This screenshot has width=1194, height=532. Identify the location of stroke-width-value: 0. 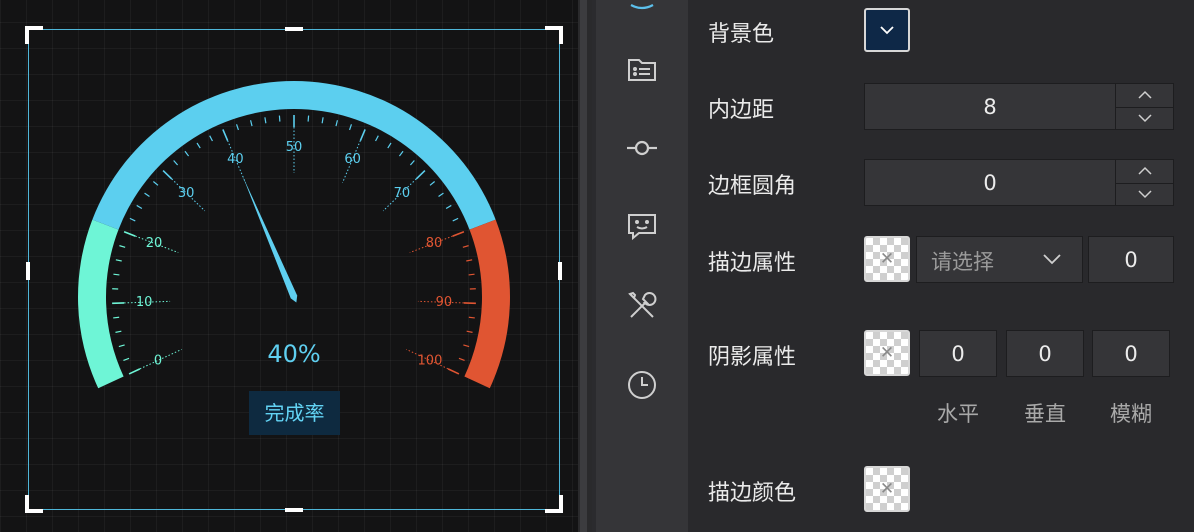
(1131, 259).